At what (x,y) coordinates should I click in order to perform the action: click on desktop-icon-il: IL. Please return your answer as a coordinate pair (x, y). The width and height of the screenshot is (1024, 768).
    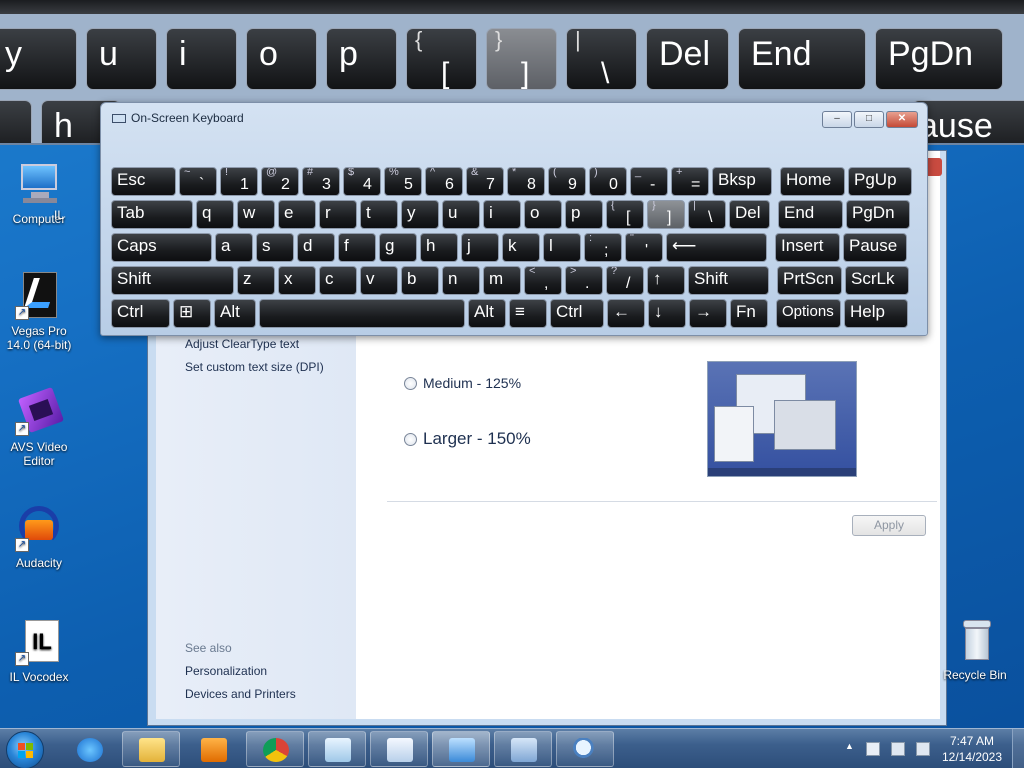
    Looking at the image, I should click on (74, 215).